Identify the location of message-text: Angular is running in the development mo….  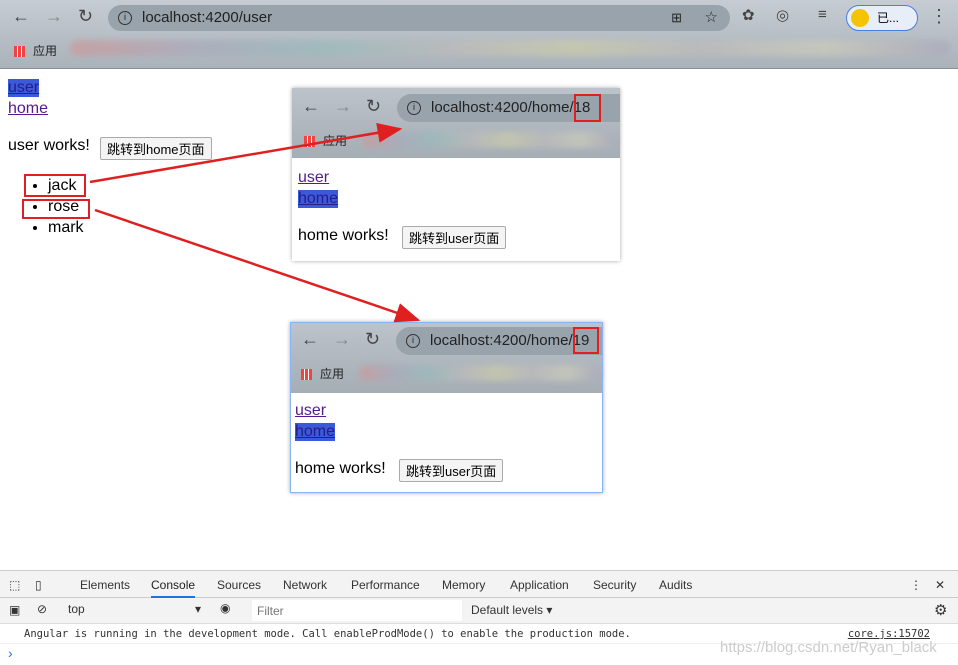
(327, 634).